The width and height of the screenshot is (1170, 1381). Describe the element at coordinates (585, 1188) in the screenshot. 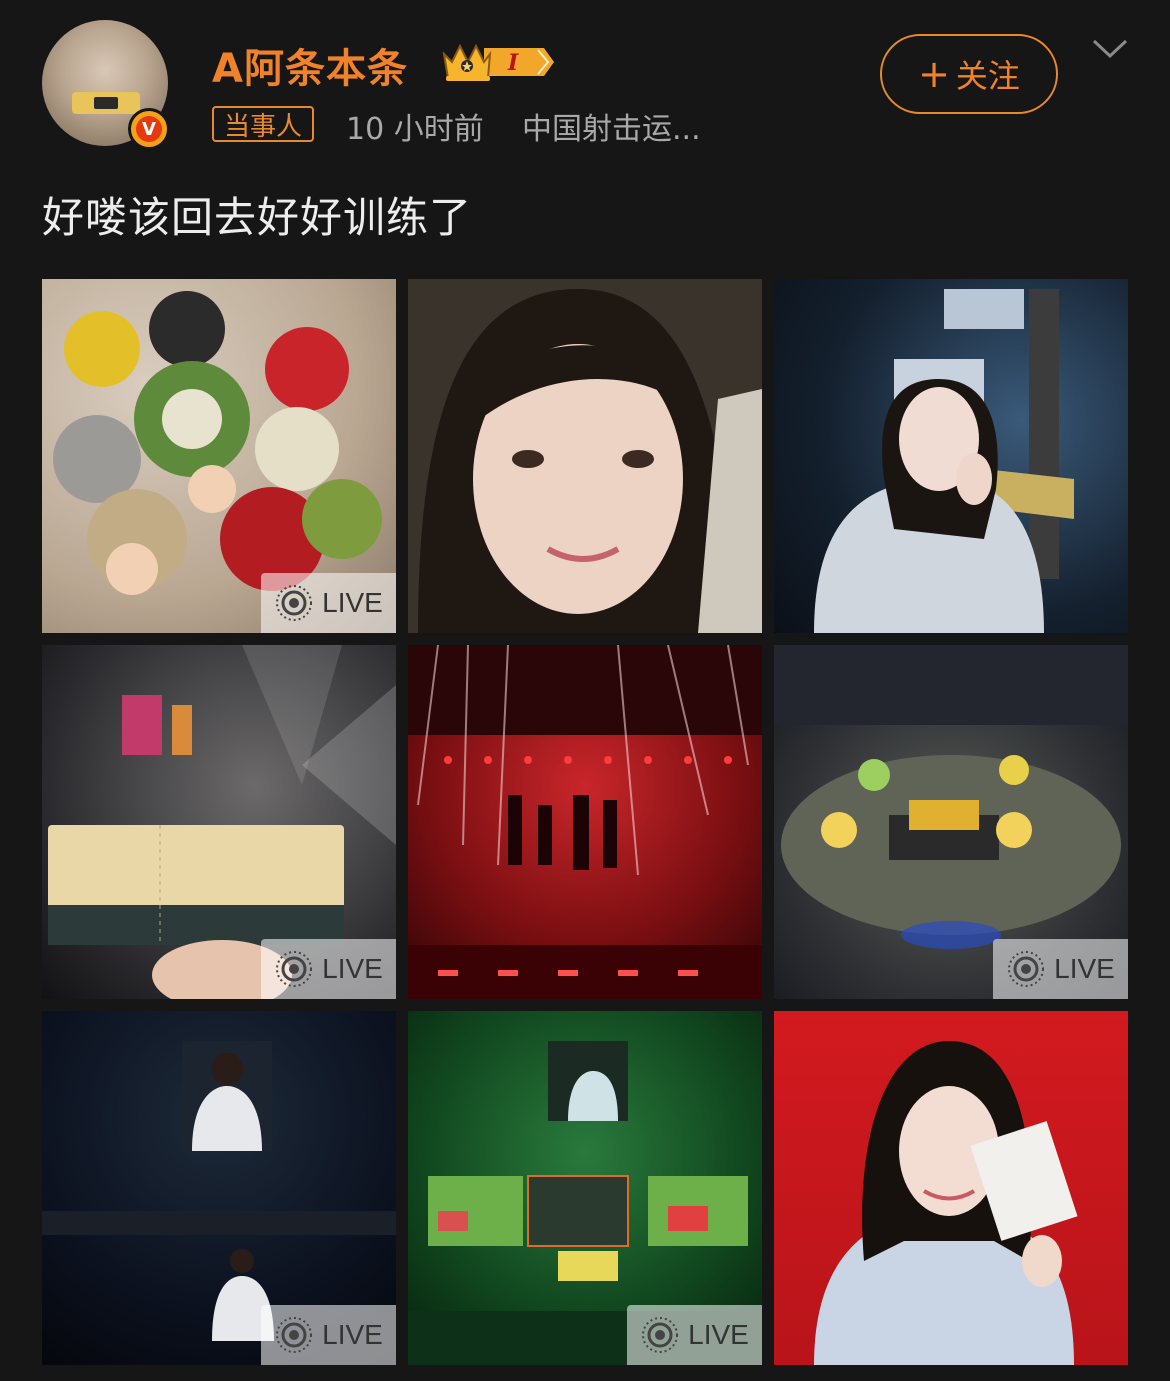

I see `photo-8: LIVE` at that location.